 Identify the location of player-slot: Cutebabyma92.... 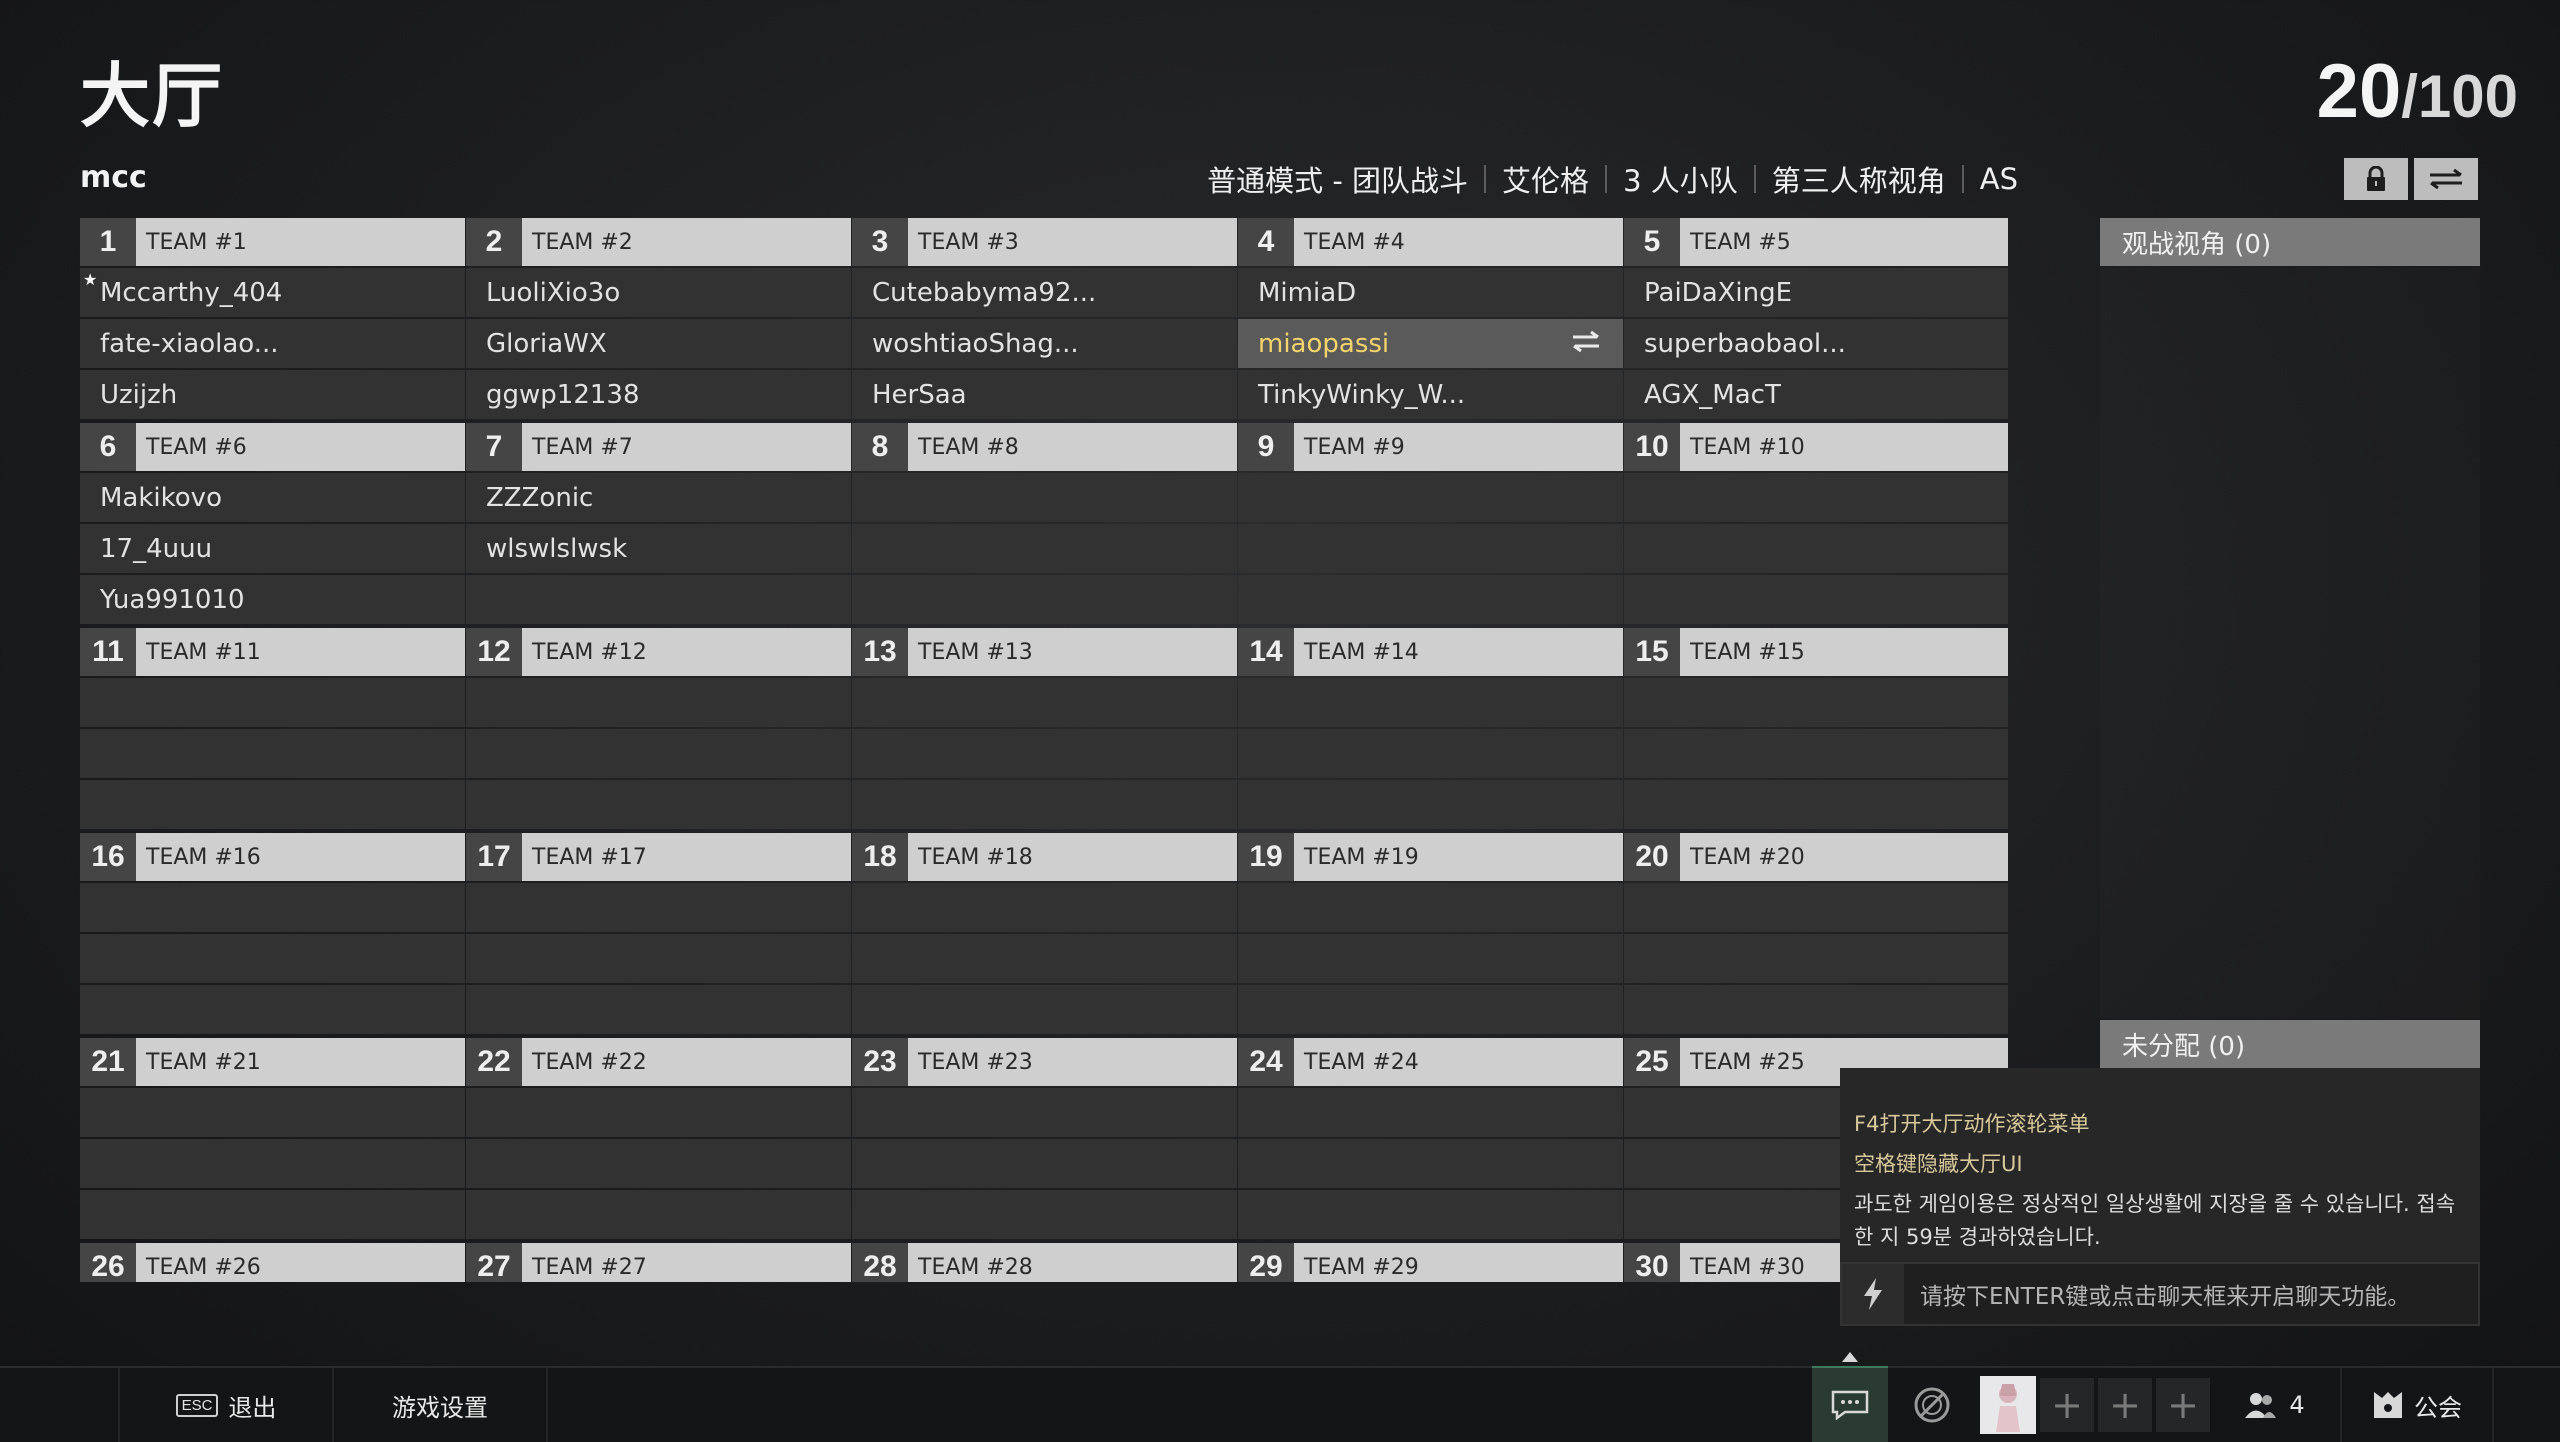
(1044, 292).